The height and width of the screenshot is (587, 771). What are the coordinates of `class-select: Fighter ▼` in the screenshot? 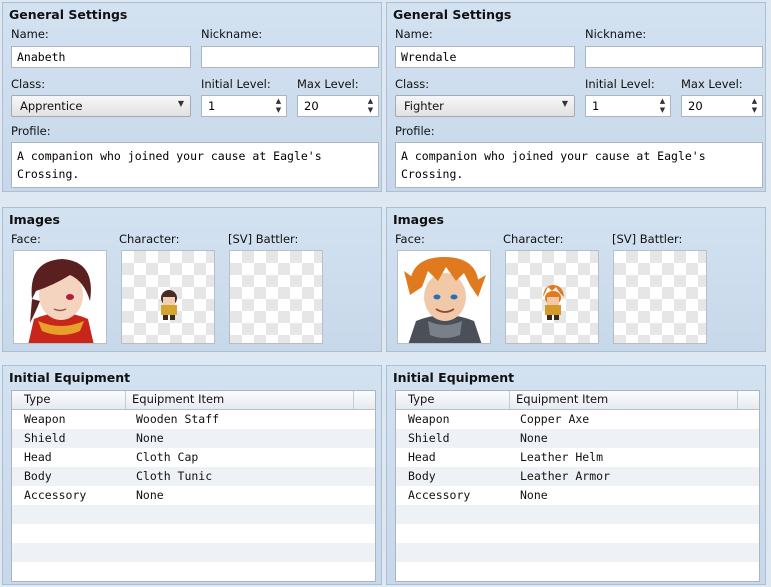 It's located at (485, 106).